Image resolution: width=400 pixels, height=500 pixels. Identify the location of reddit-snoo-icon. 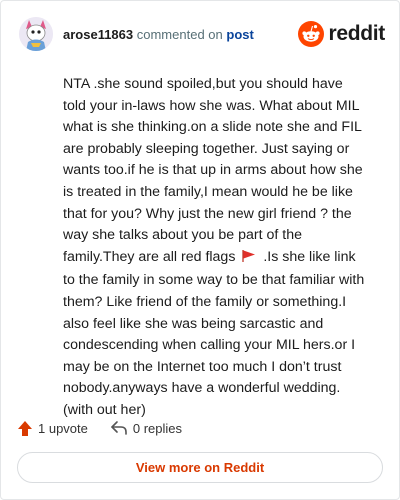
(311, 34).